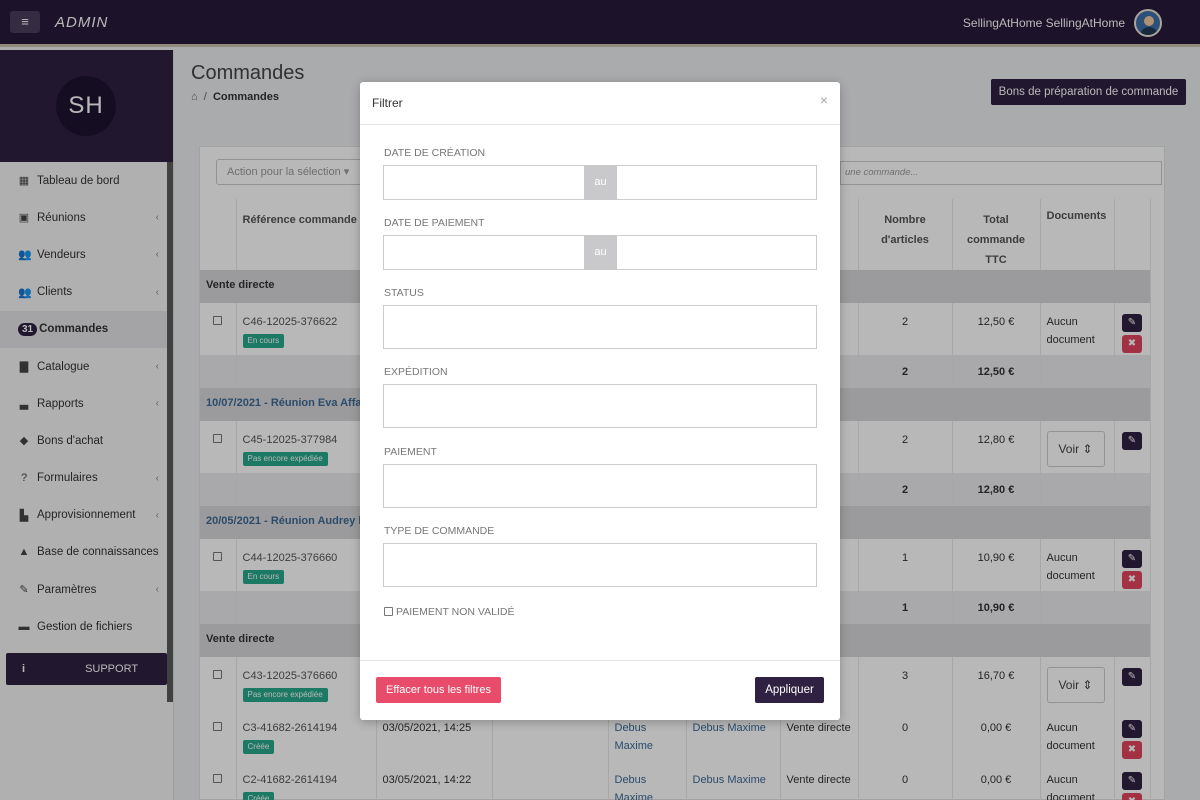 This screenshot has height=800, width=1200. Describe the element at coordinates (388, 611) in the screenshot. I see `checkbox` at that location.